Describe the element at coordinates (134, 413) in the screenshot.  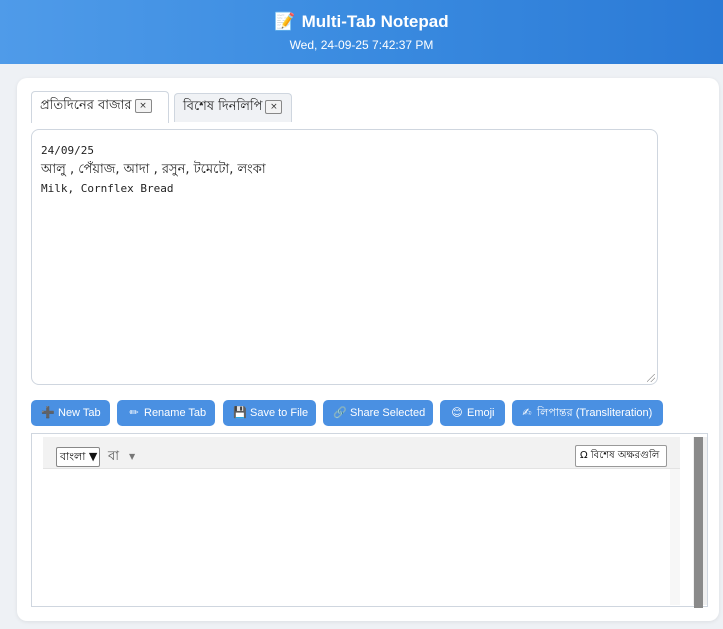
I see `pencil-icon: ✏` at that location.